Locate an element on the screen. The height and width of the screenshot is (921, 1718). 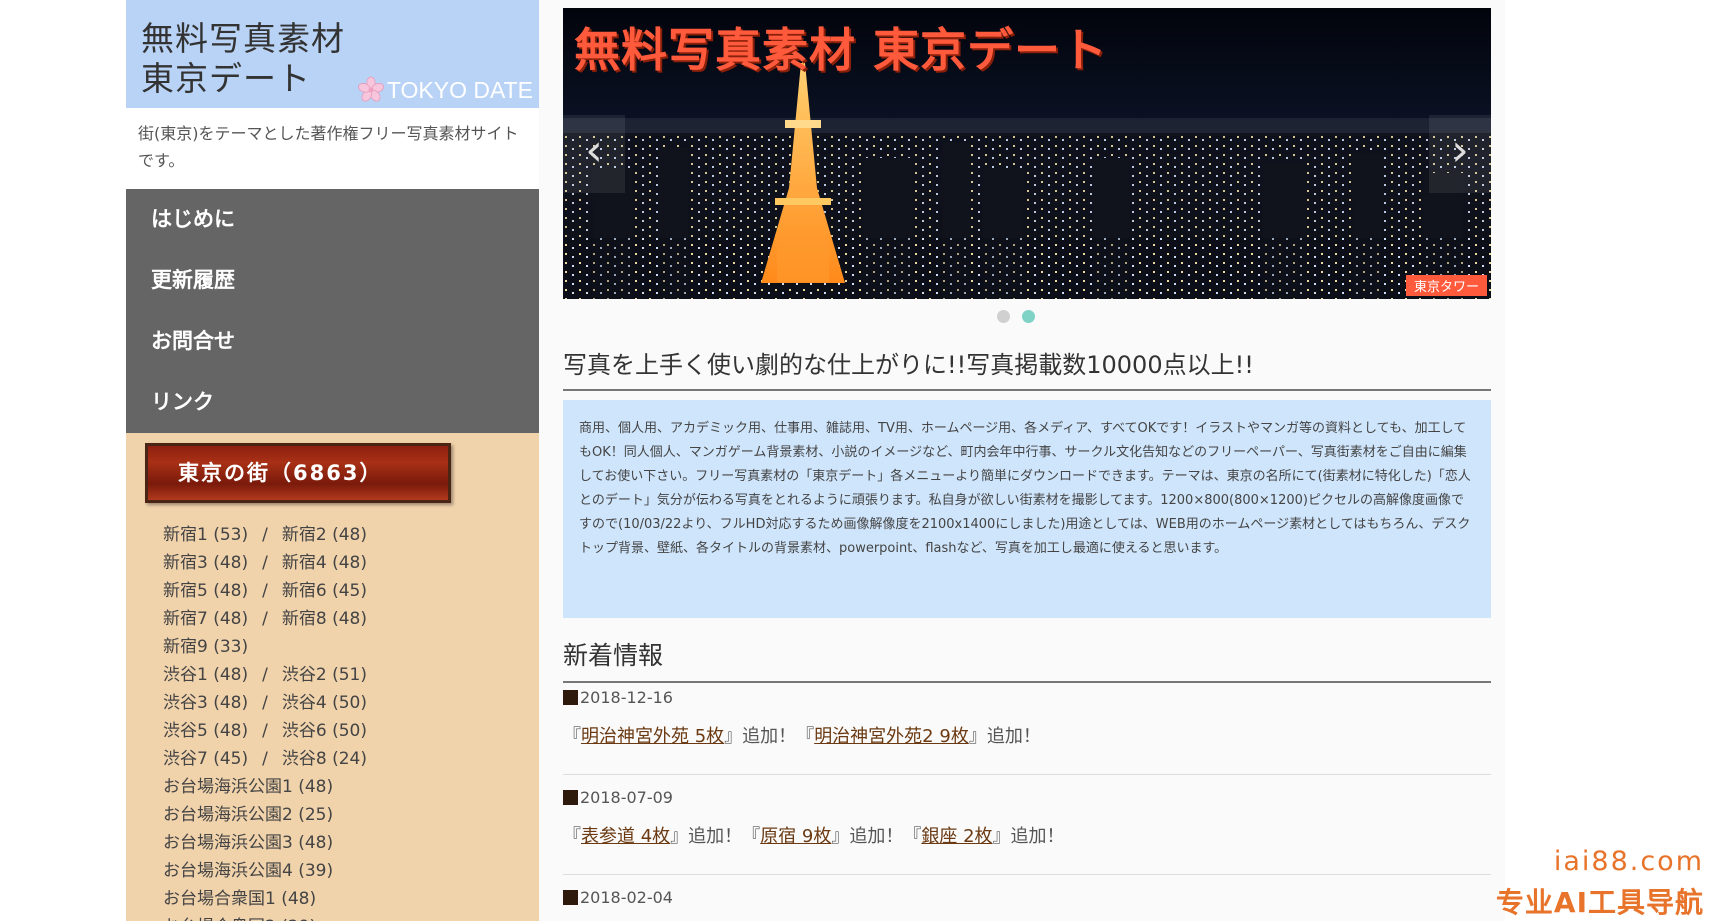
category-link: お台場合衆国1 (48) is located at coordinates (239, 899).